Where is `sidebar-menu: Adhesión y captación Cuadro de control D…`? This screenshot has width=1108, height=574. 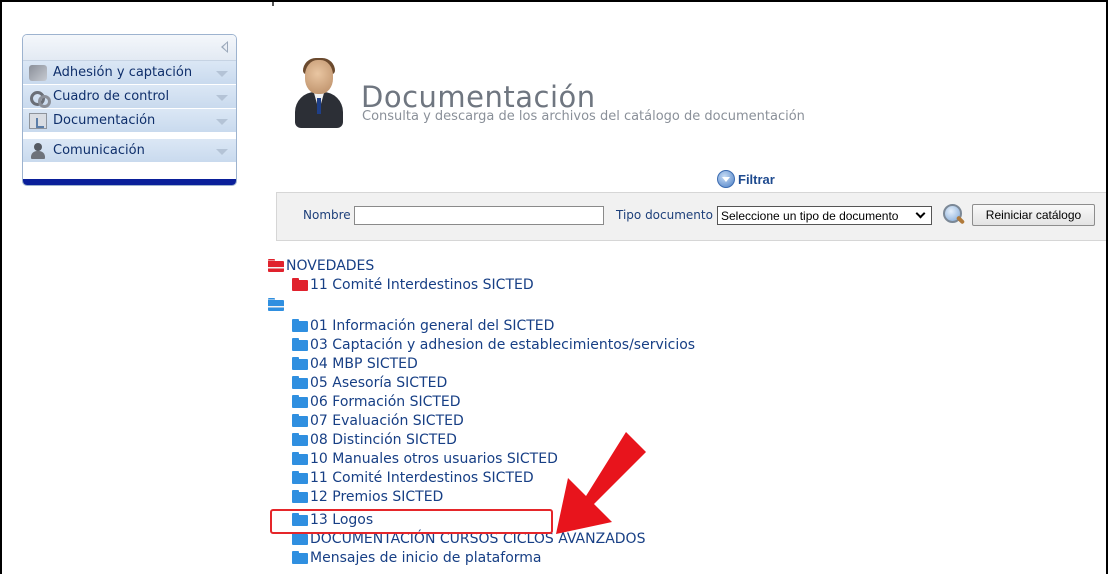 sidebar-menu: Adhesión y captación Cuadro de control D… is located at coordinates (129, 110).